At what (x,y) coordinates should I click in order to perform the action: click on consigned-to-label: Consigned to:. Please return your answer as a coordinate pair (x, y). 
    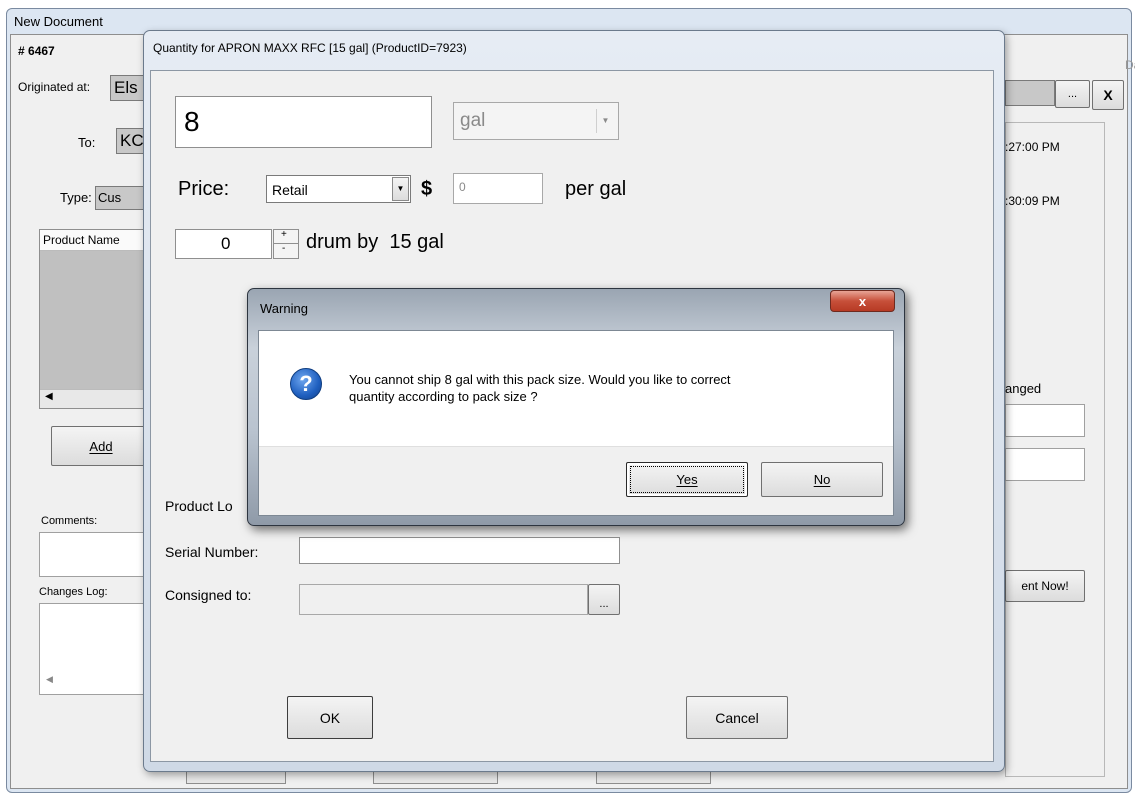
    Looking at the image, I should click on (208, 595).